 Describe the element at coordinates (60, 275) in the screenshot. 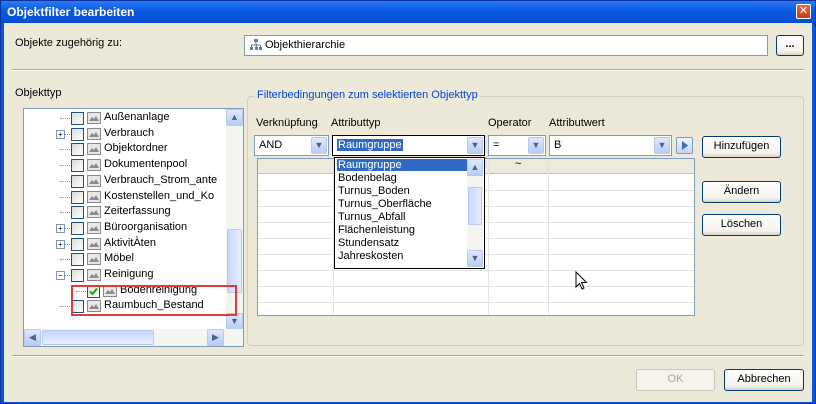

I see `collapse-icon: −` at that location.